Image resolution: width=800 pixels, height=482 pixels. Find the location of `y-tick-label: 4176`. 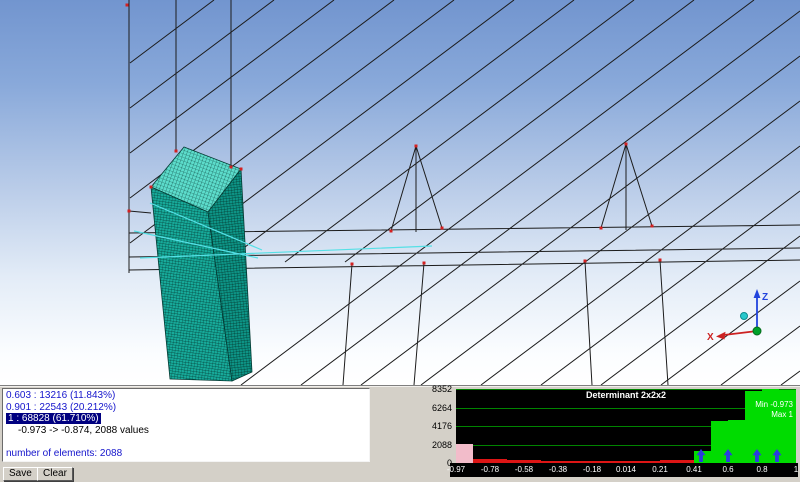

y-tick-label: 4176 is located at coordinates (441, 426).